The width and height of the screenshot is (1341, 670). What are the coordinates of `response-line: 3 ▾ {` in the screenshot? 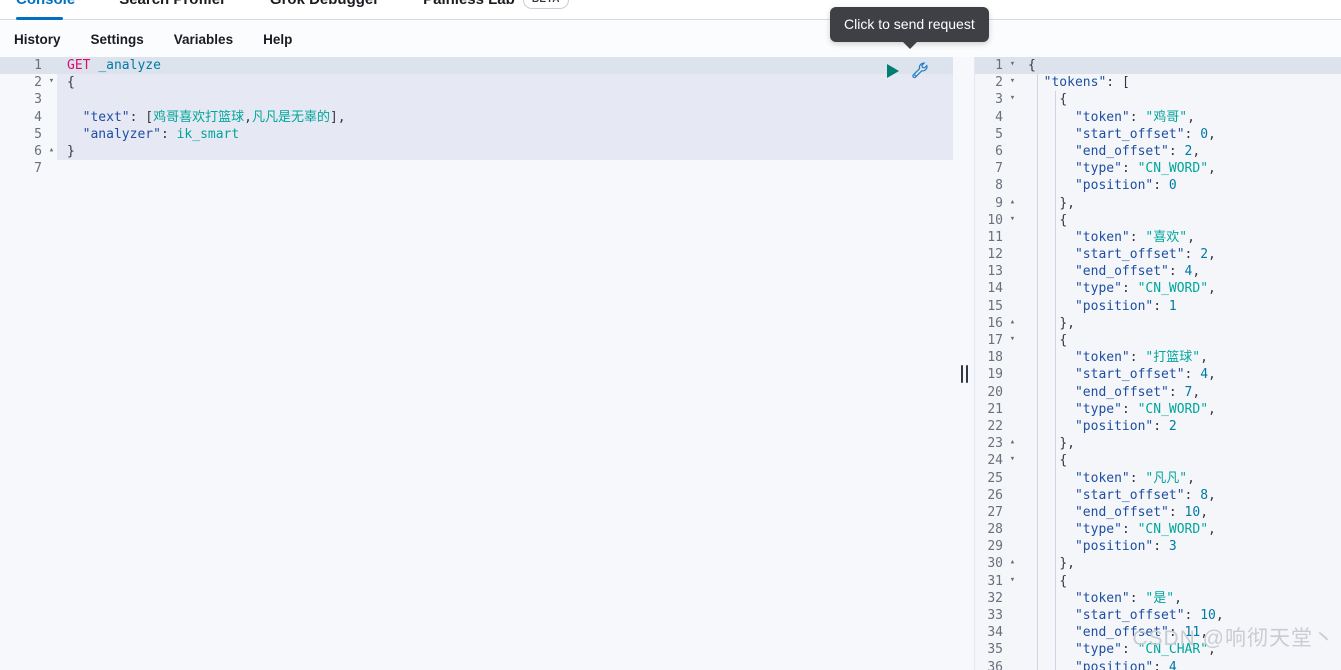 It's located at (1158, 99).